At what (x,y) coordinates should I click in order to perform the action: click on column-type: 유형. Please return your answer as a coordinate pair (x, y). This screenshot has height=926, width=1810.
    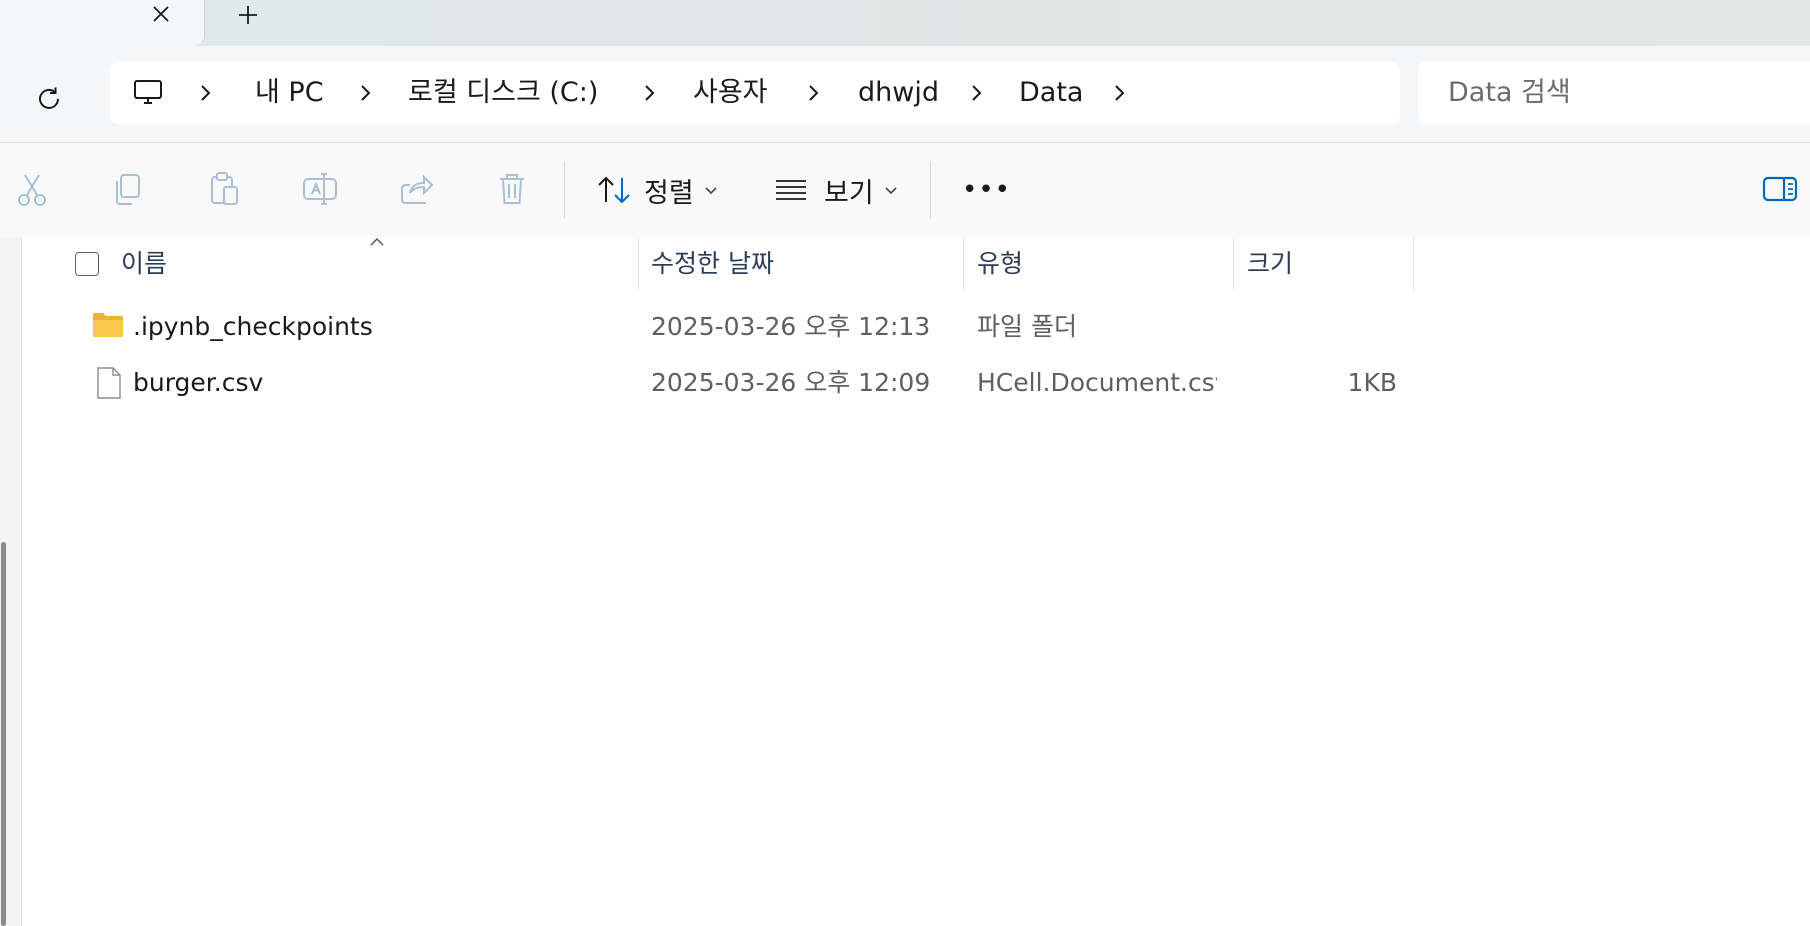
    Looking at the image, I should click on (1000, 264).